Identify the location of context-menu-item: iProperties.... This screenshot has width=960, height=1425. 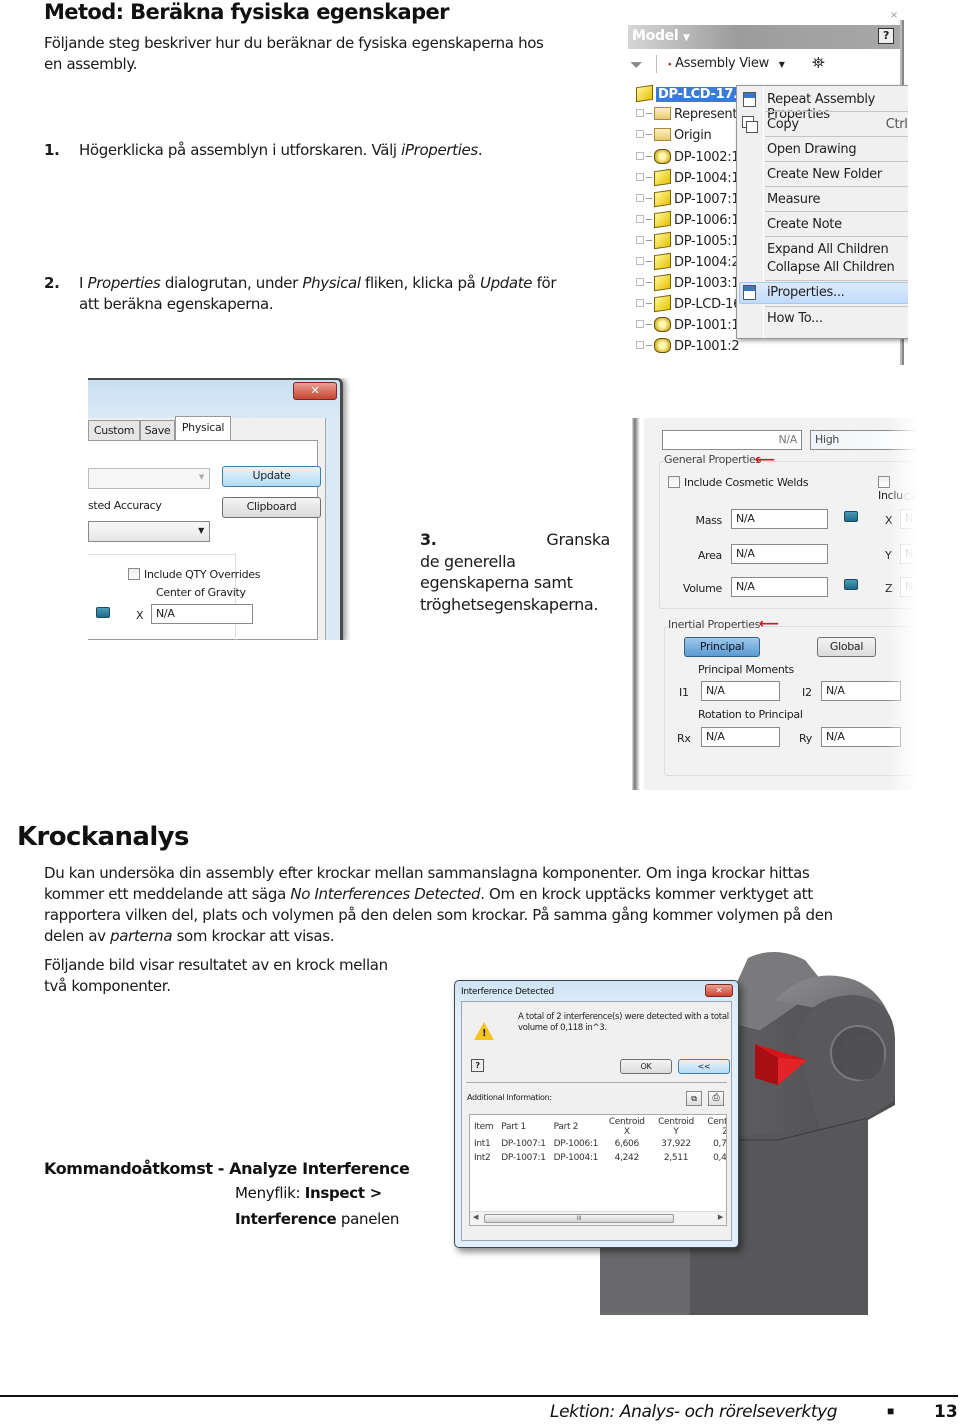
(837, 292).